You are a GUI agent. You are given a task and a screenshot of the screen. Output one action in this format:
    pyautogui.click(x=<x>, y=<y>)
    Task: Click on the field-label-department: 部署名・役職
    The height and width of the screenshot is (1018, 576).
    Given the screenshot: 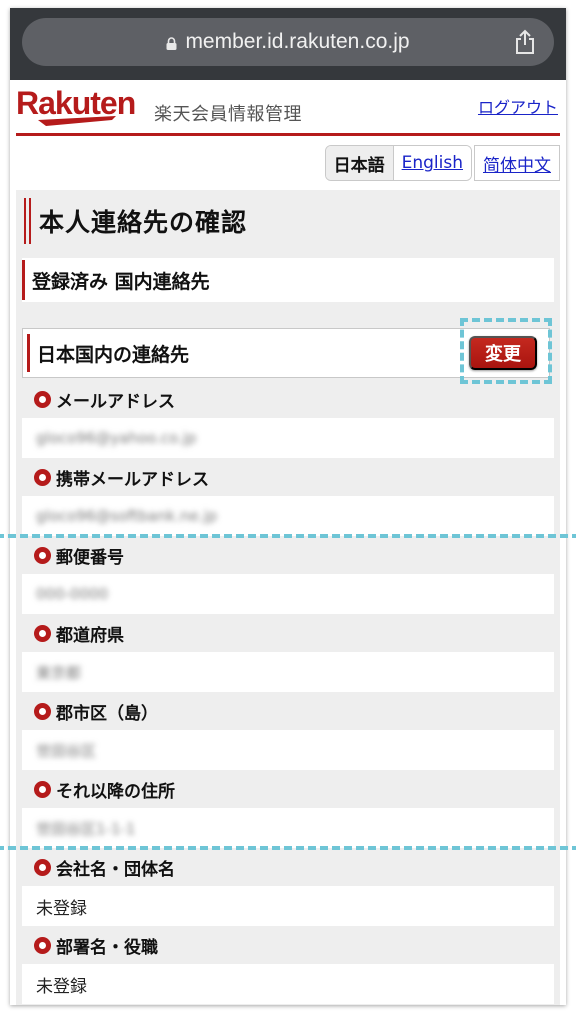 What is the action you would take?
    pyautogui.click(x=288, y=945)
    